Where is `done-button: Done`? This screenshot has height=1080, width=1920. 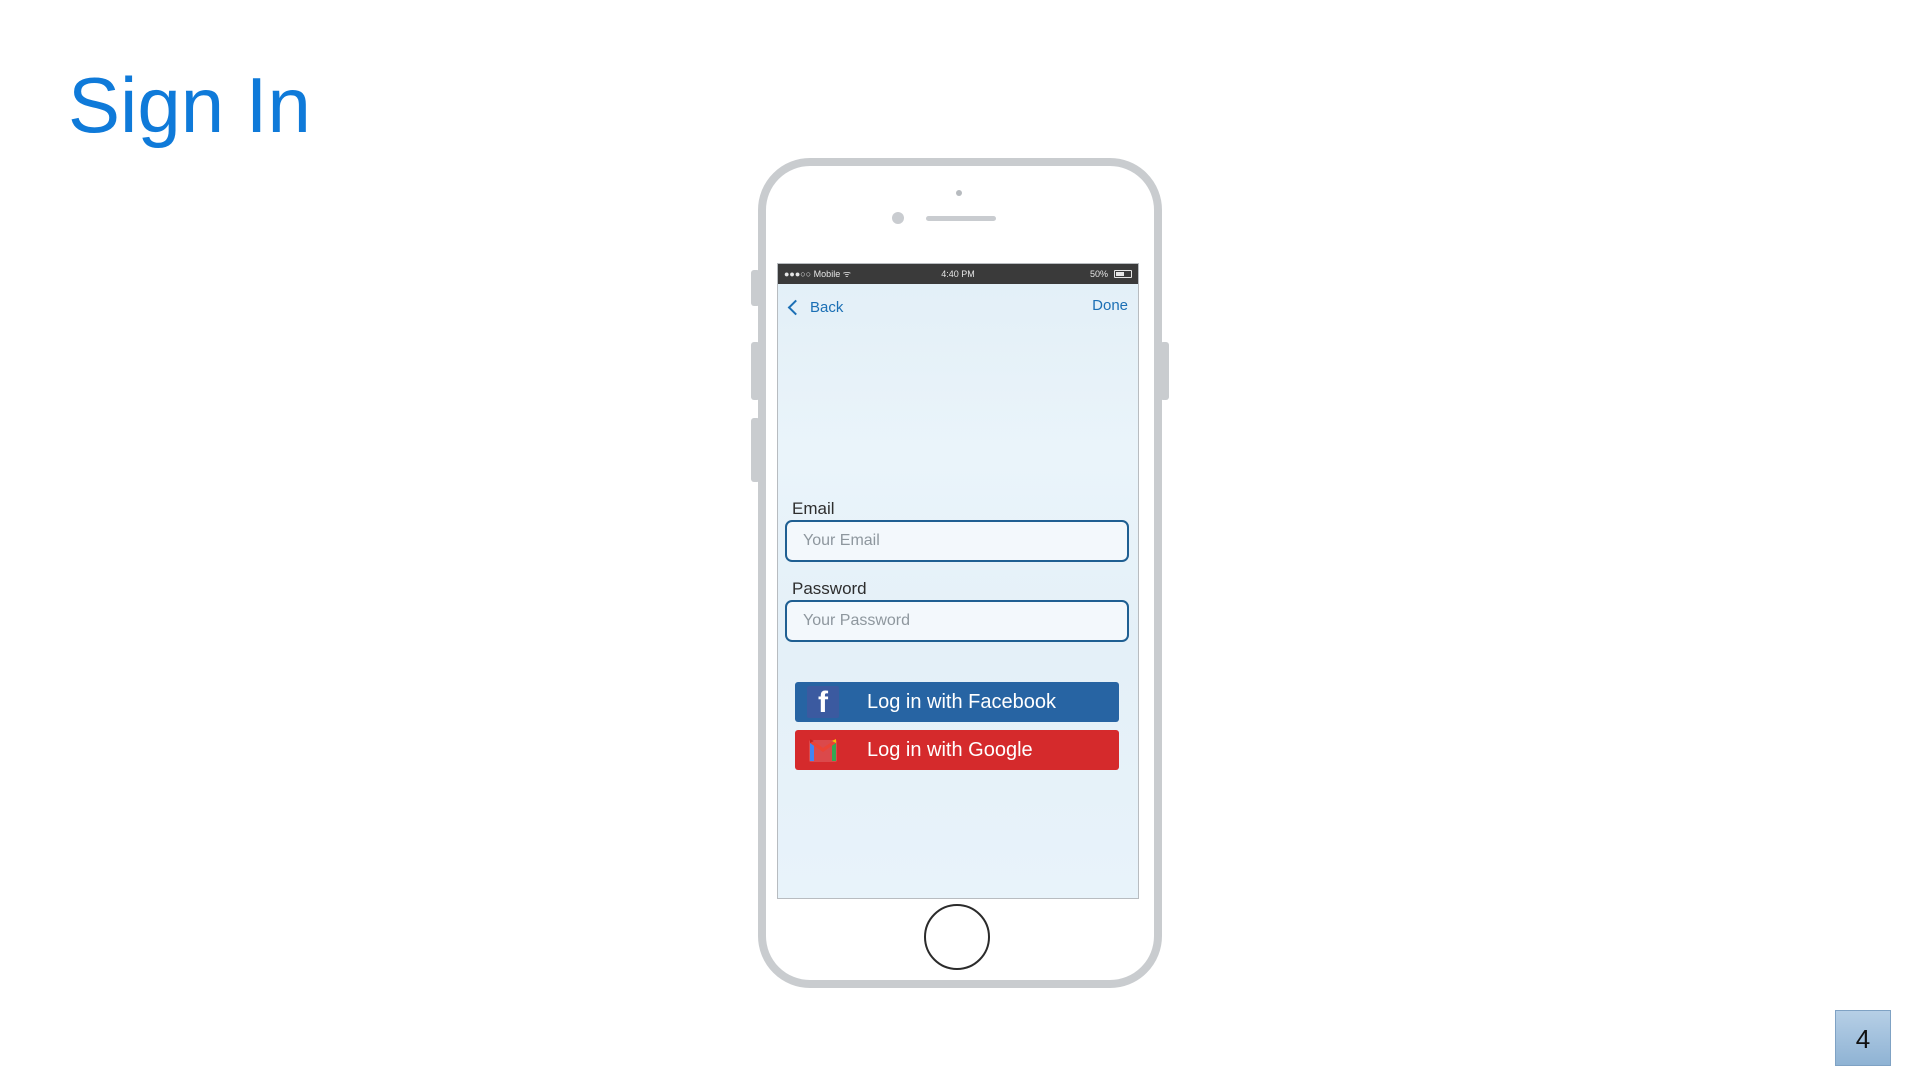
done-button: Done is located at coordinates (1110, 305).